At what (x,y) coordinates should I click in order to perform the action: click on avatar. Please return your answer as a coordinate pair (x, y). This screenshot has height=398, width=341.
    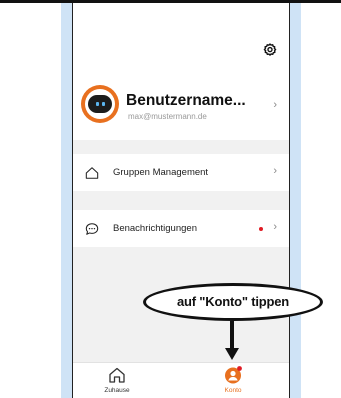
    Looking at the image, I should click on (100, 104).